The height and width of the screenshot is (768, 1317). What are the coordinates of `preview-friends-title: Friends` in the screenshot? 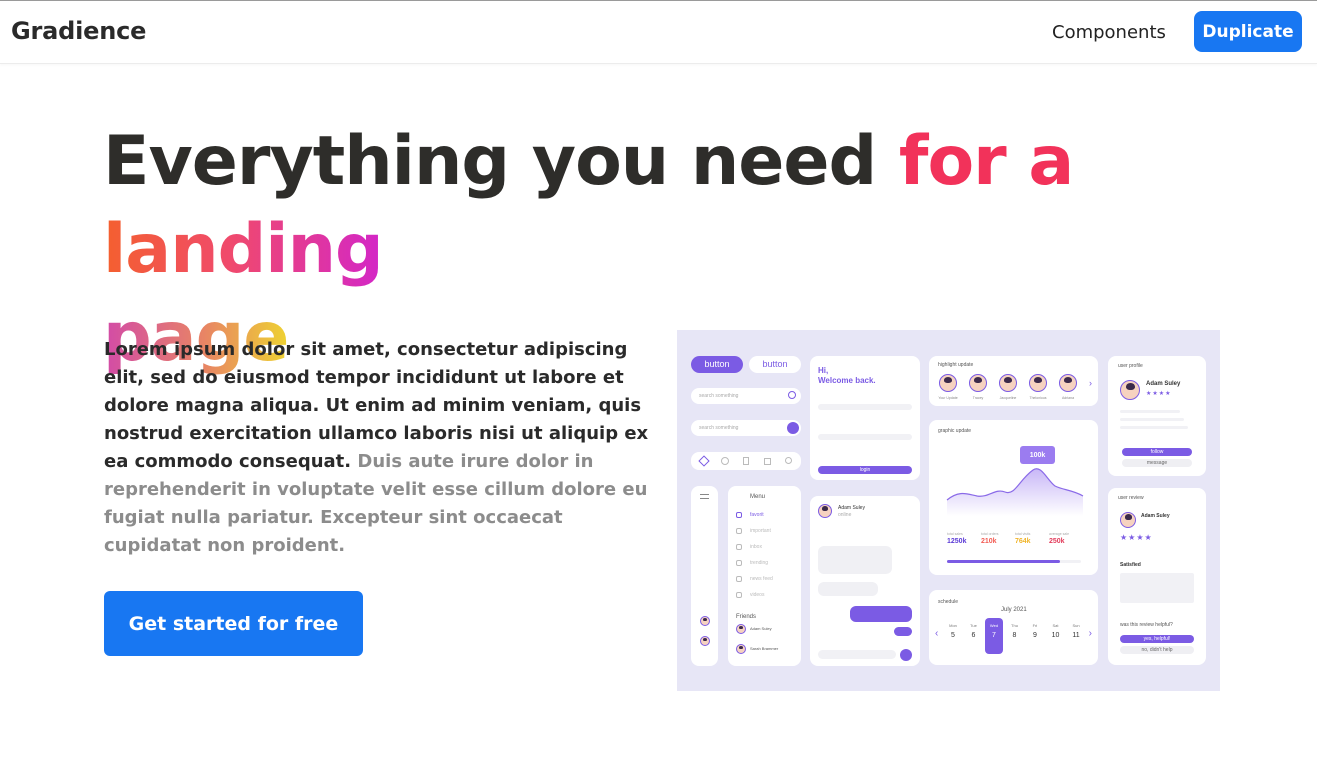 It's located at (746, 617).